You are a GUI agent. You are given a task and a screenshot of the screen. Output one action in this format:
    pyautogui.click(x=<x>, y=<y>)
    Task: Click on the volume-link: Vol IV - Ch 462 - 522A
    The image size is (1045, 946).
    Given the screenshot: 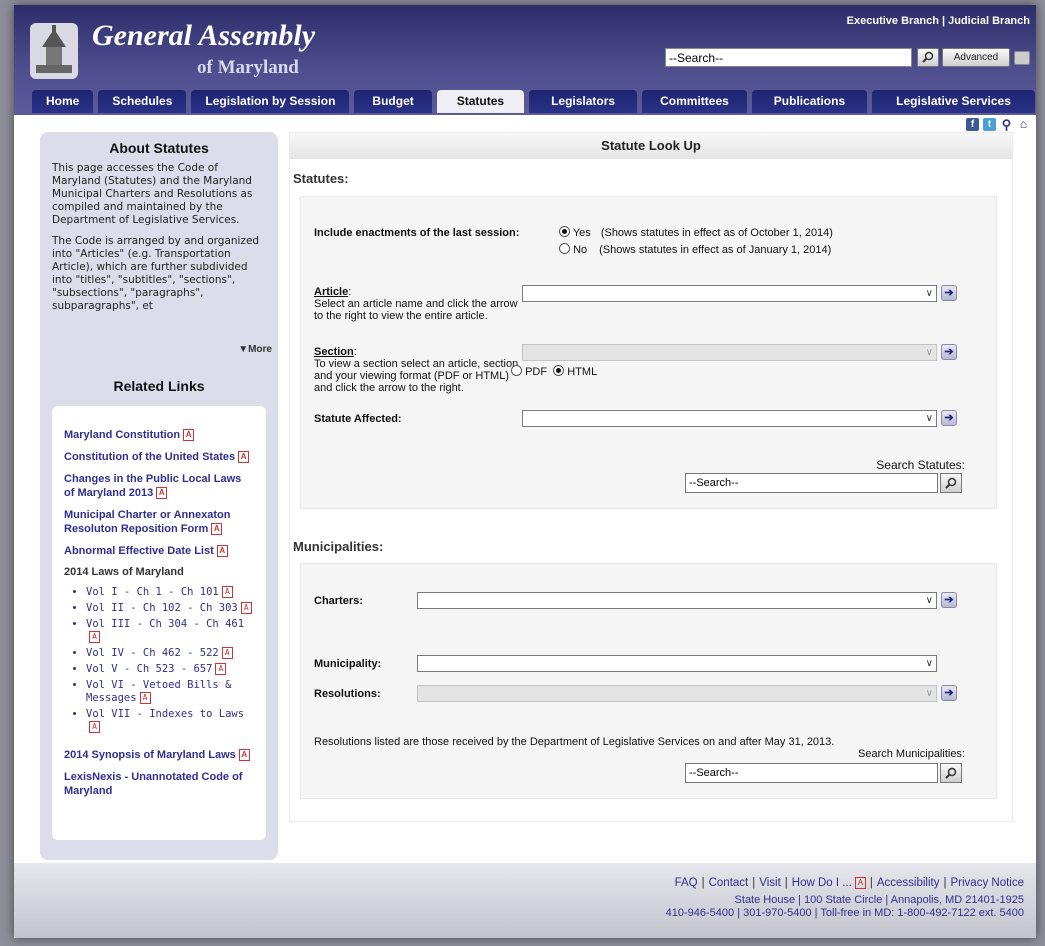 What is the action you would take?
    pyautogui.click(x=170, y=653)
    